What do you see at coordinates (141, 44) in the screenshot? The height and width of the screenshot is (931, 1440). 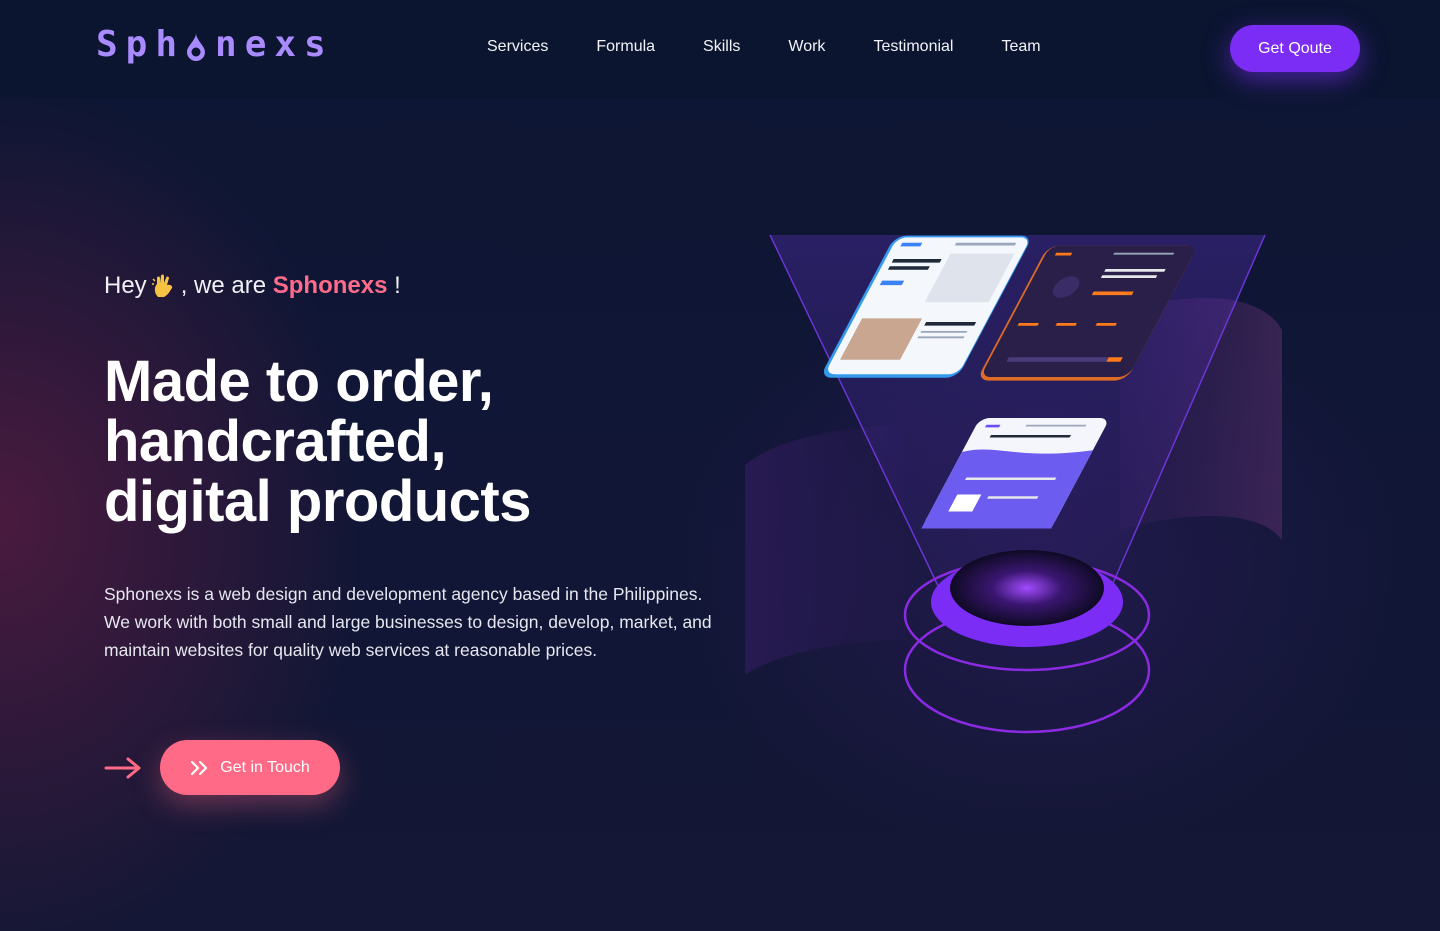 I see `logo-prefix: Sph` at bounding box center [141, 44].